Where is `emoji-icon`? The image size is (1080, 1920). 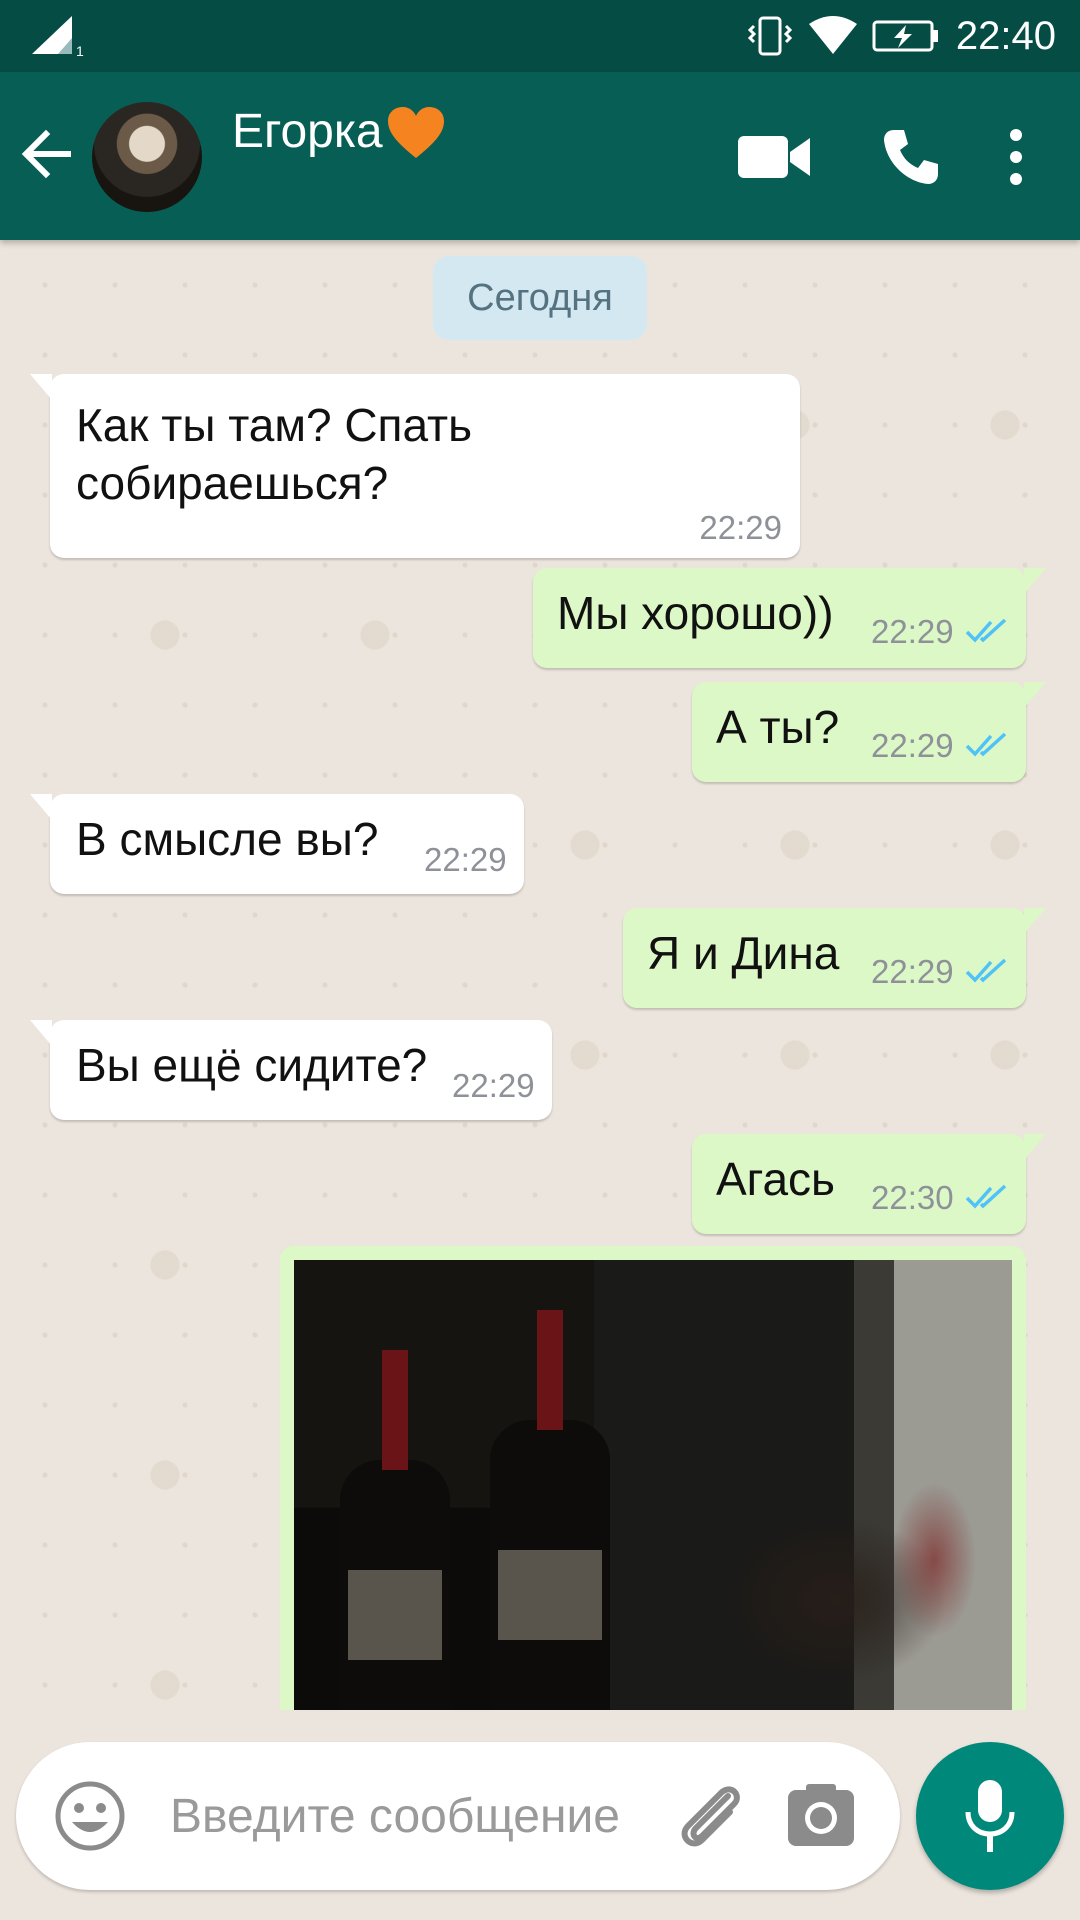 emoji-icon is located at coordinates (90, 1816).